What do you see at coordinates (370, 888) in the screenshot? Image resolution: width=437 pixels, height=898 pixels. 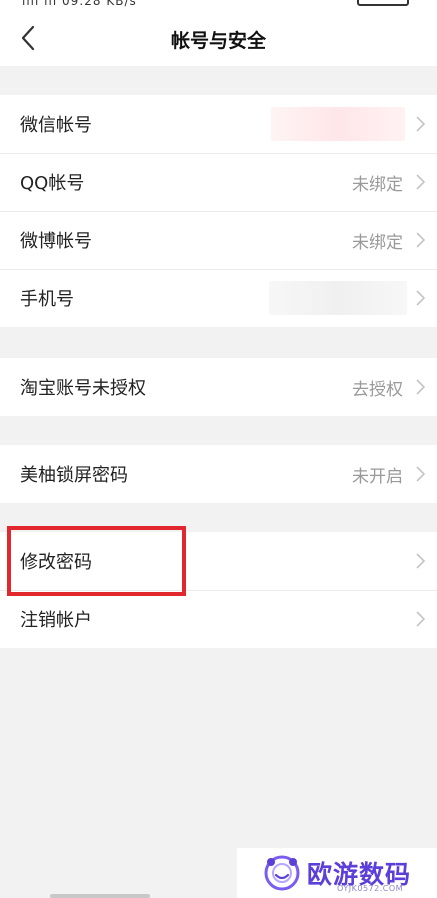 I see `watermark-subtitle: OYJK0572.COM` at bounding box center [370, 888].